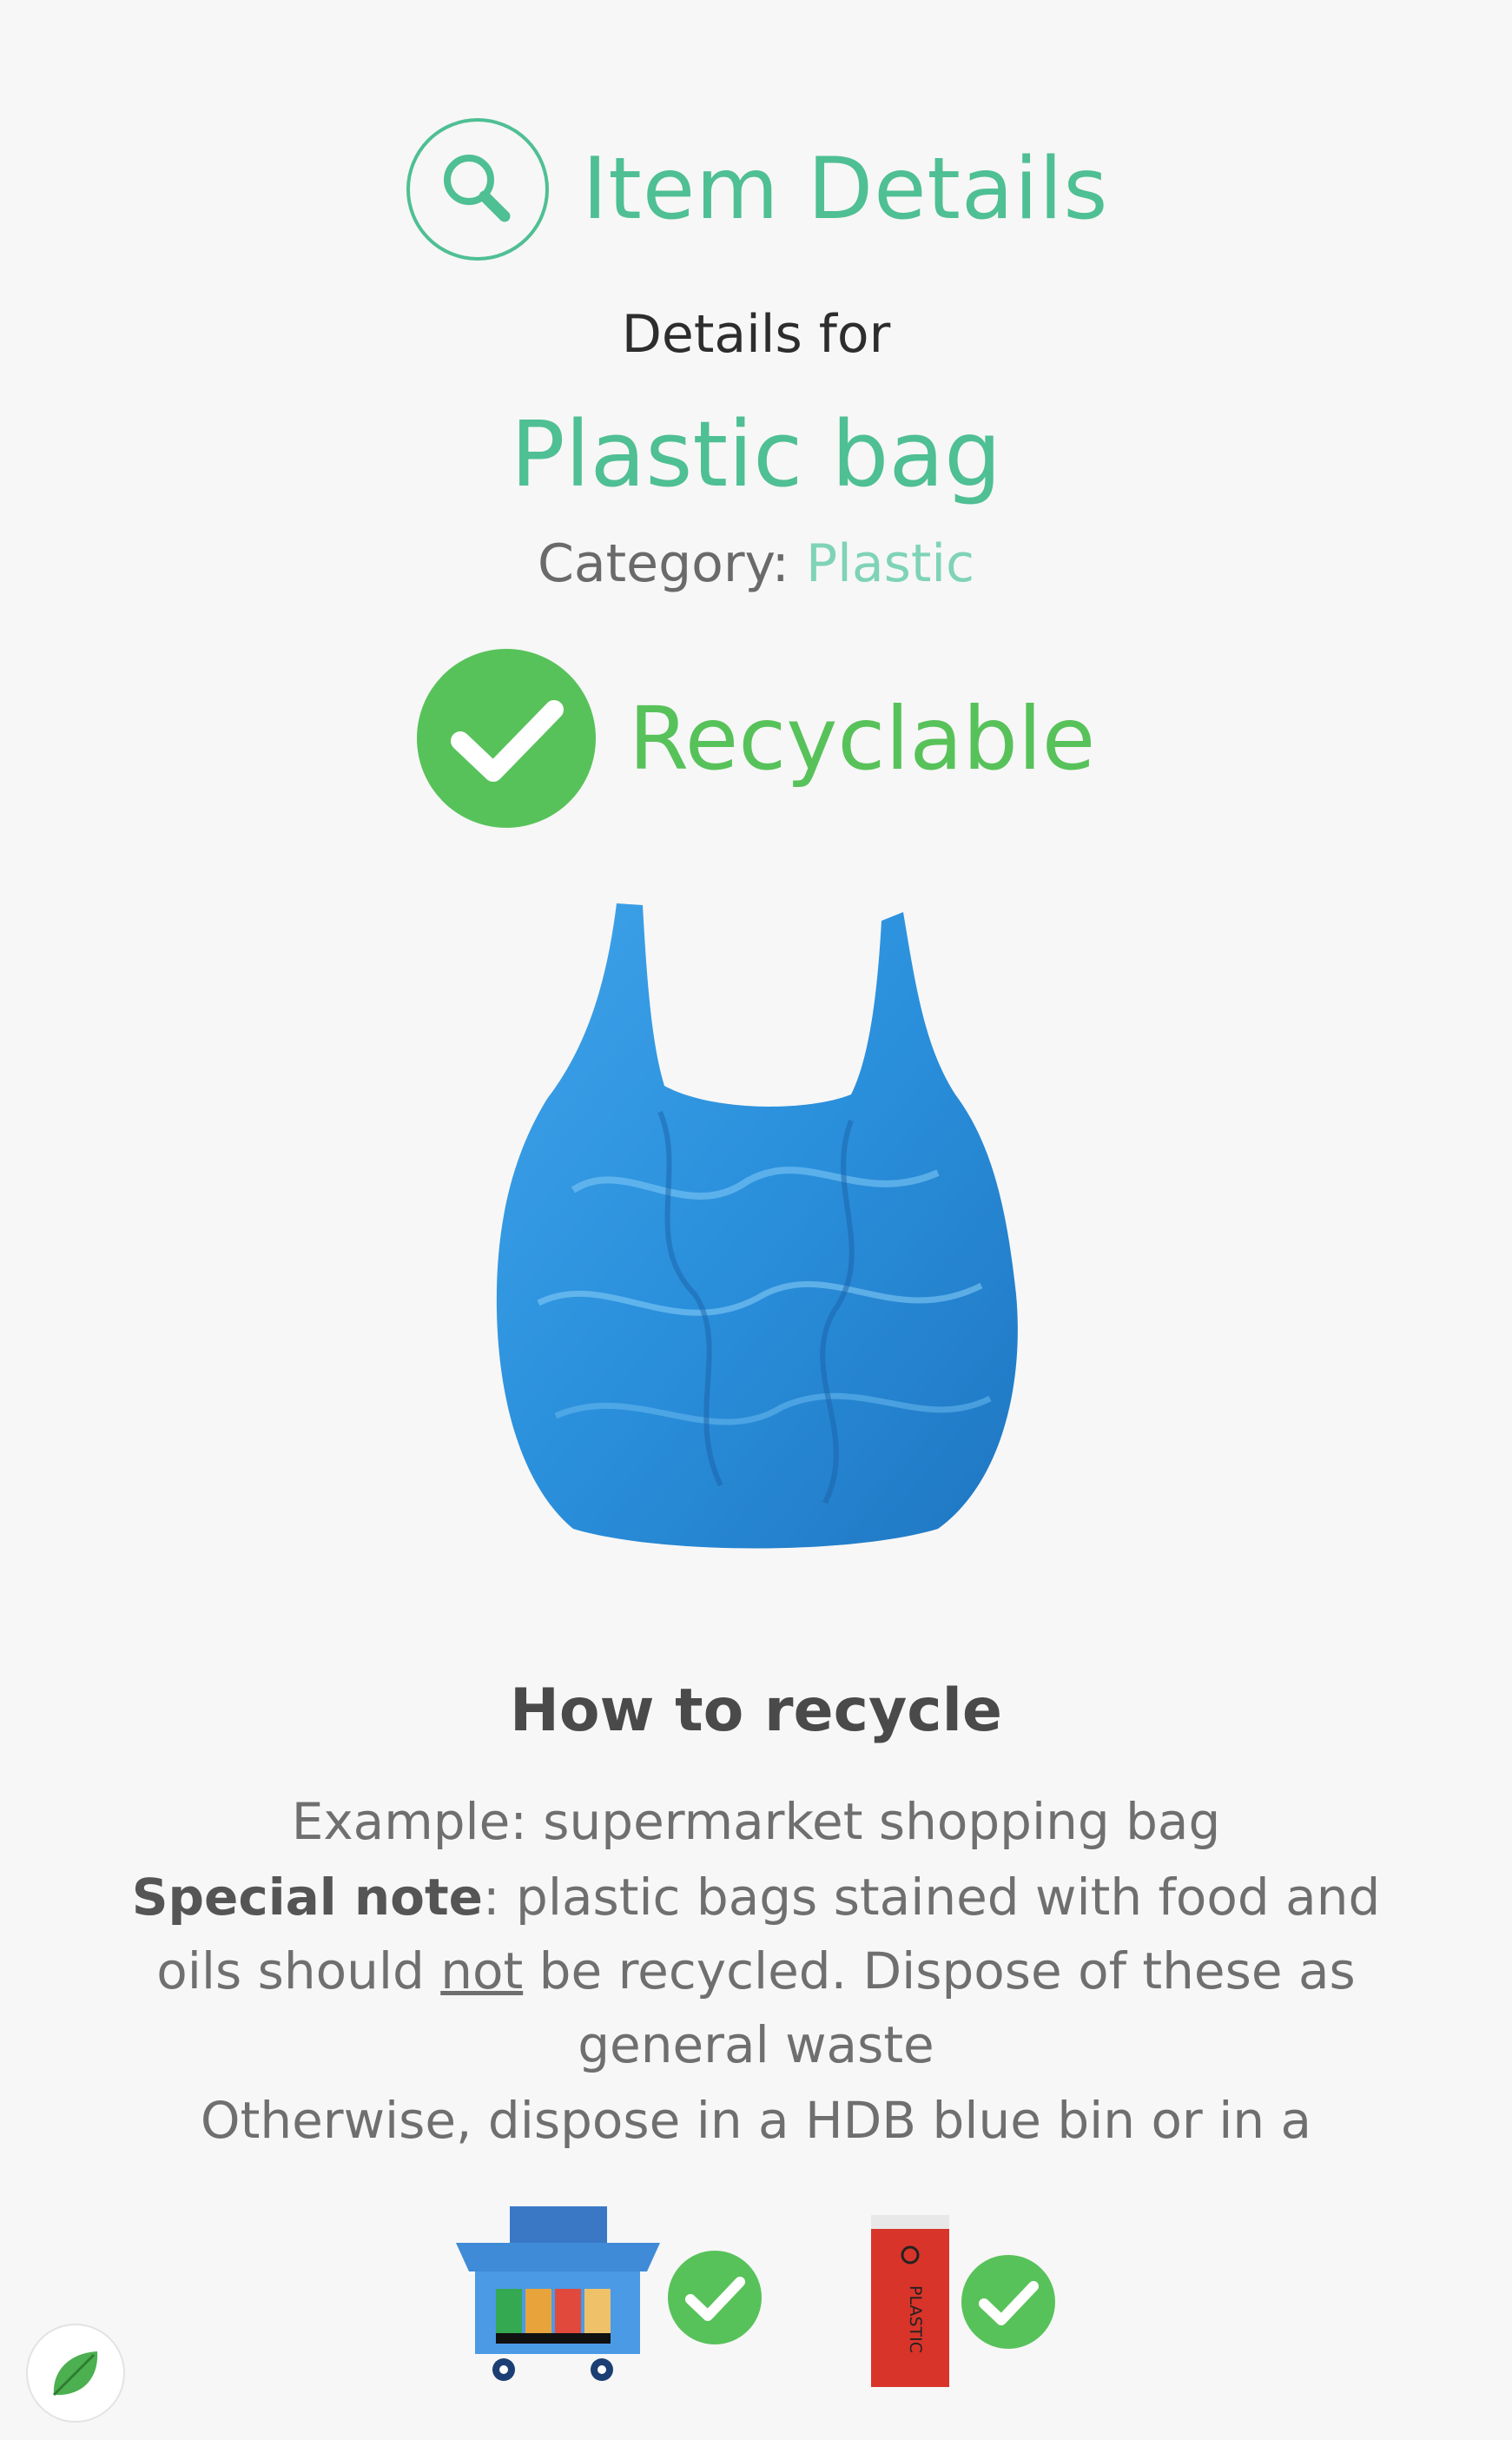  Describe the element at coordinates (558, 2293) in the screenshot. I see `recycling-basket-icon` at that location.